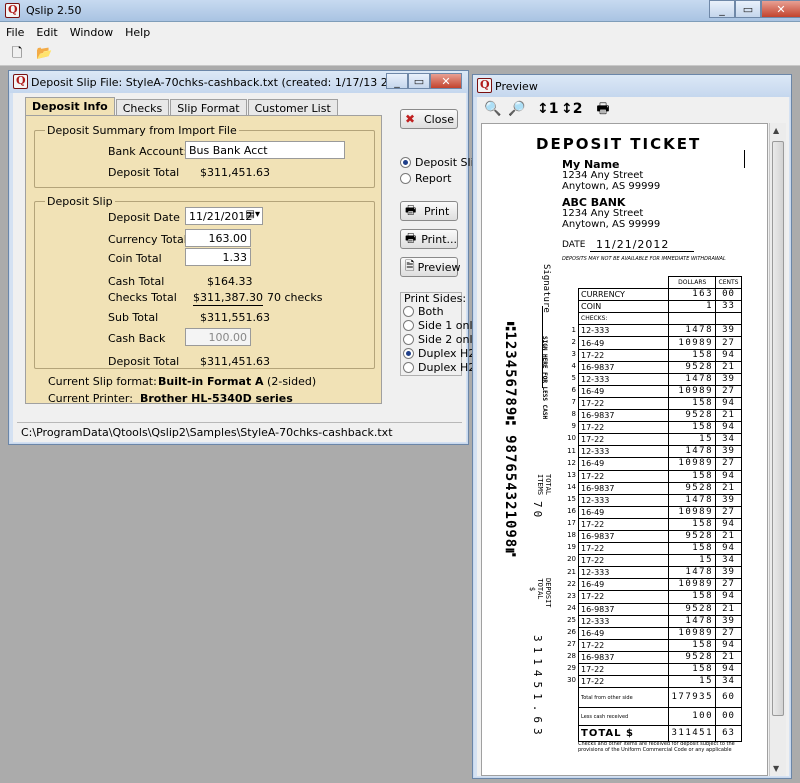 This screenshot has width=800, height=783. What do you see at coordinates (397, 81) in the screenshot?
I see `deposit-minimize-button: _` at bounding box center [397, 81].